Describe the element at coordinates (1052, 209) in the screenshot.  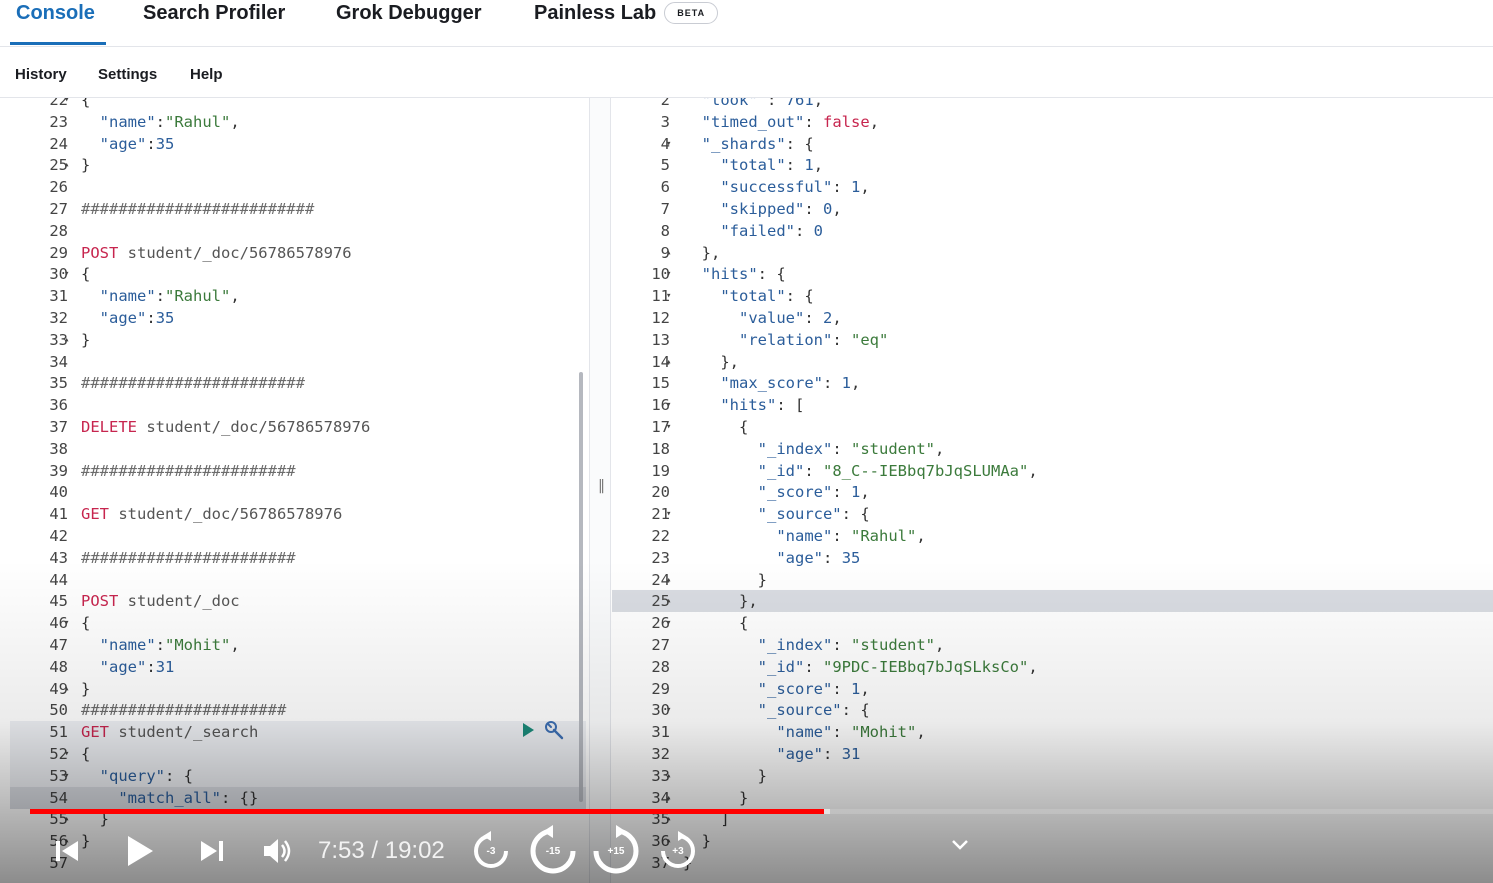
I see `code-line: 7 "skipped": 0,` at that location.